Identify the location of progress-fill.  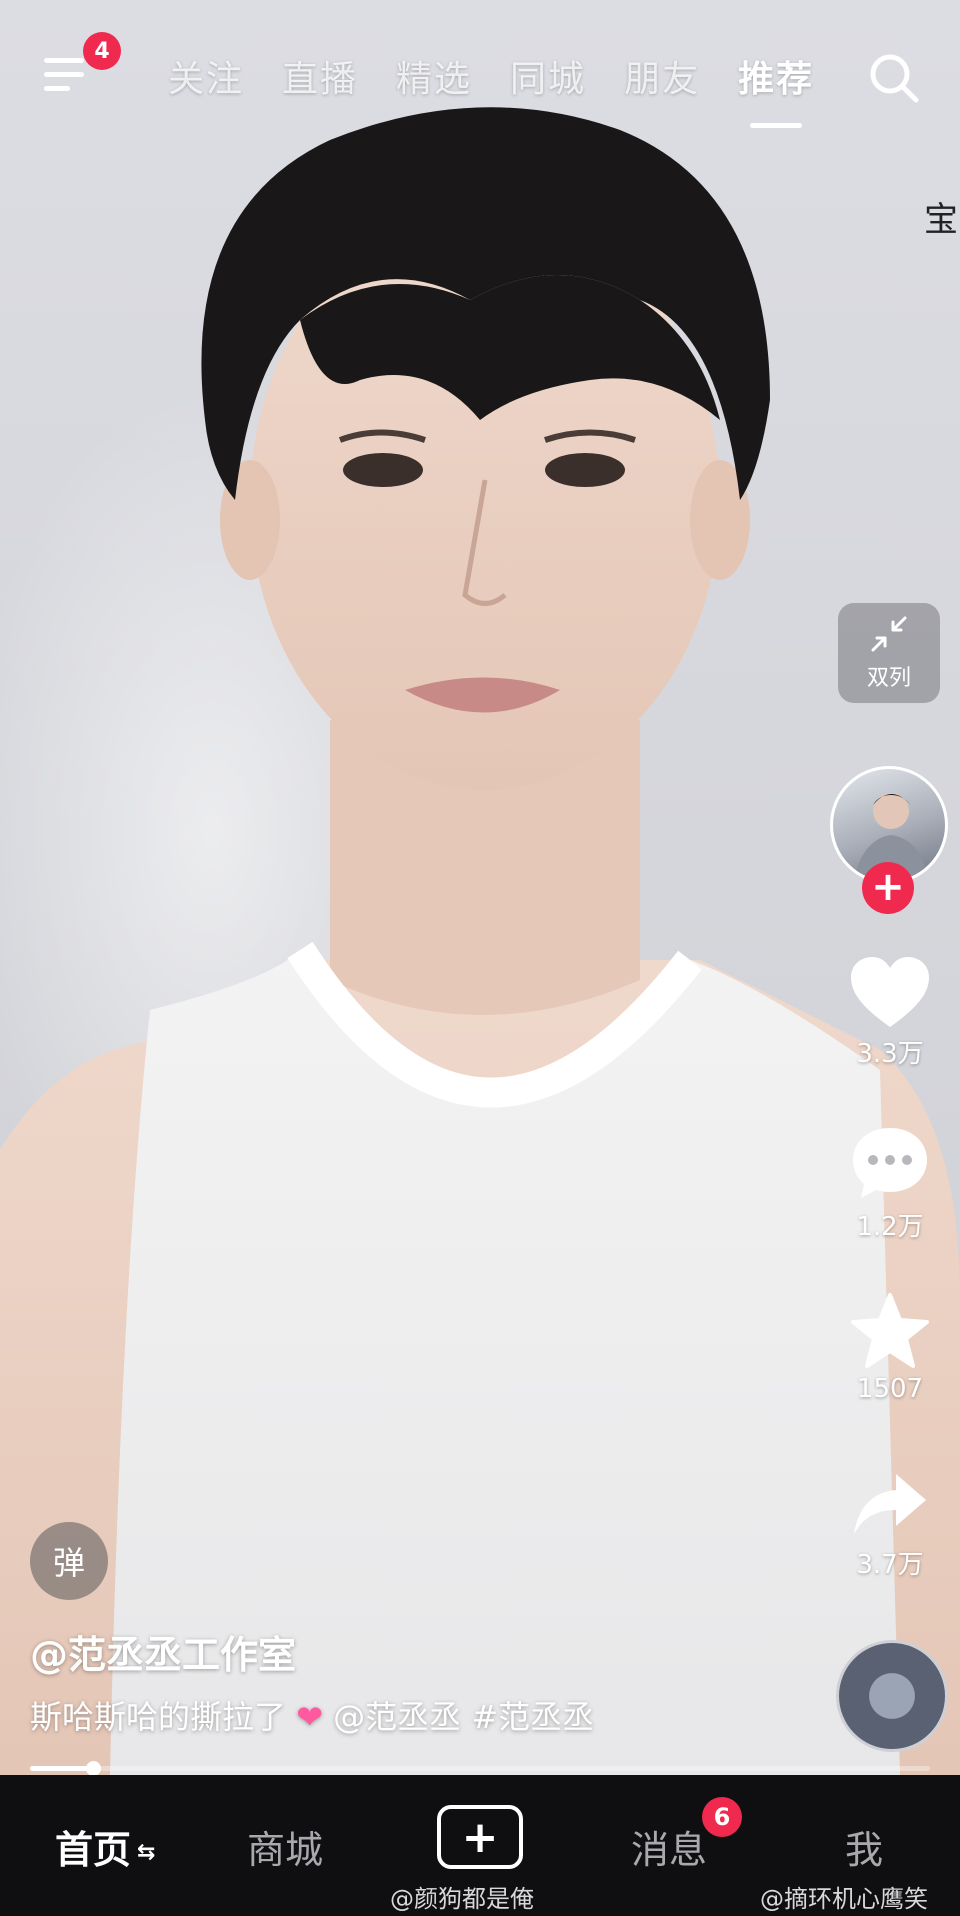
(61, 1768).